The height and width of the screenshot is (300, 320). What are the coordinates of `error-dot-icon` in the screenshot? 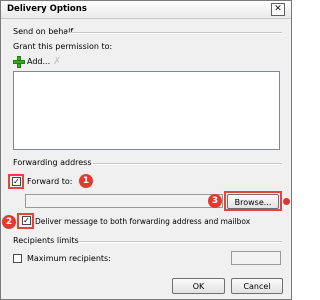 It's located at (286, 201).